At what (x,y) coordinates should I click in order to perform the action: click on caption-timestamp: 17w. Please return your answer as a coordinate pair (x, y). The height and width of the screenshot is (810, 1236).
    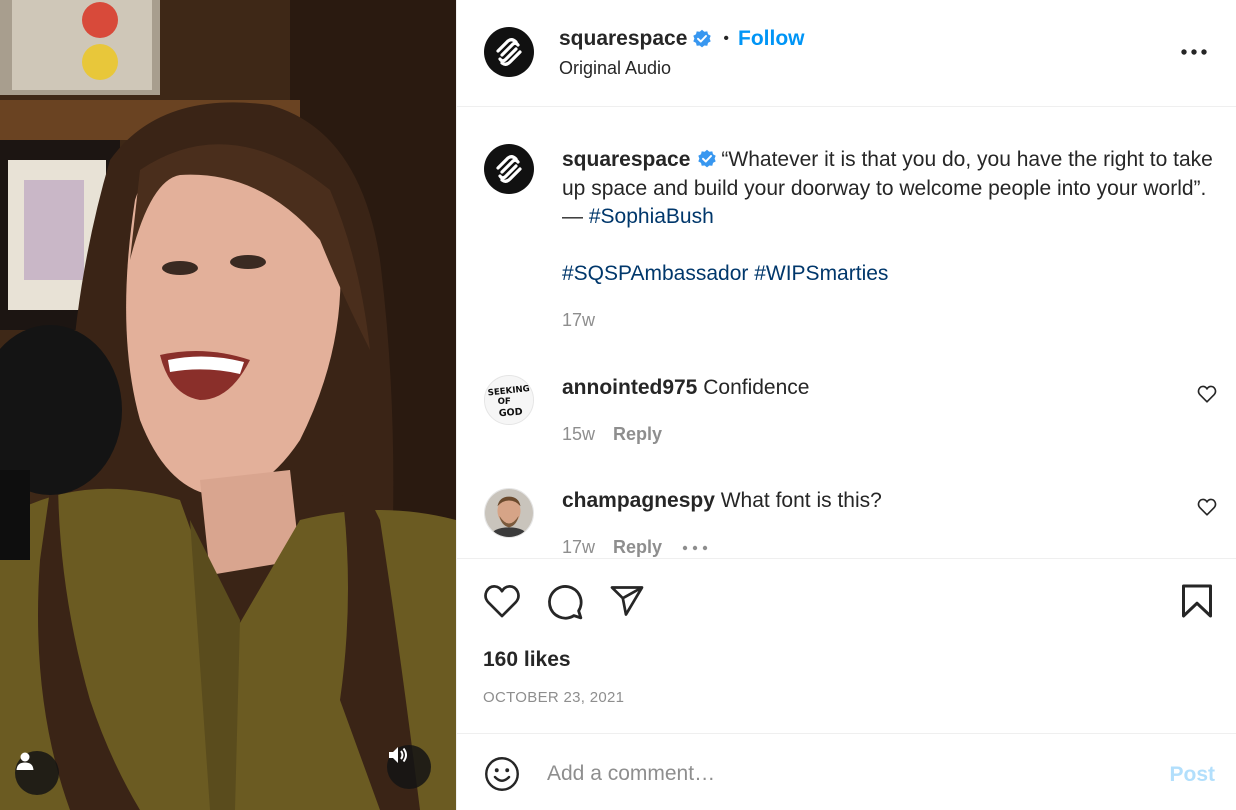
    Looking at the image, I should click on (578, 320).